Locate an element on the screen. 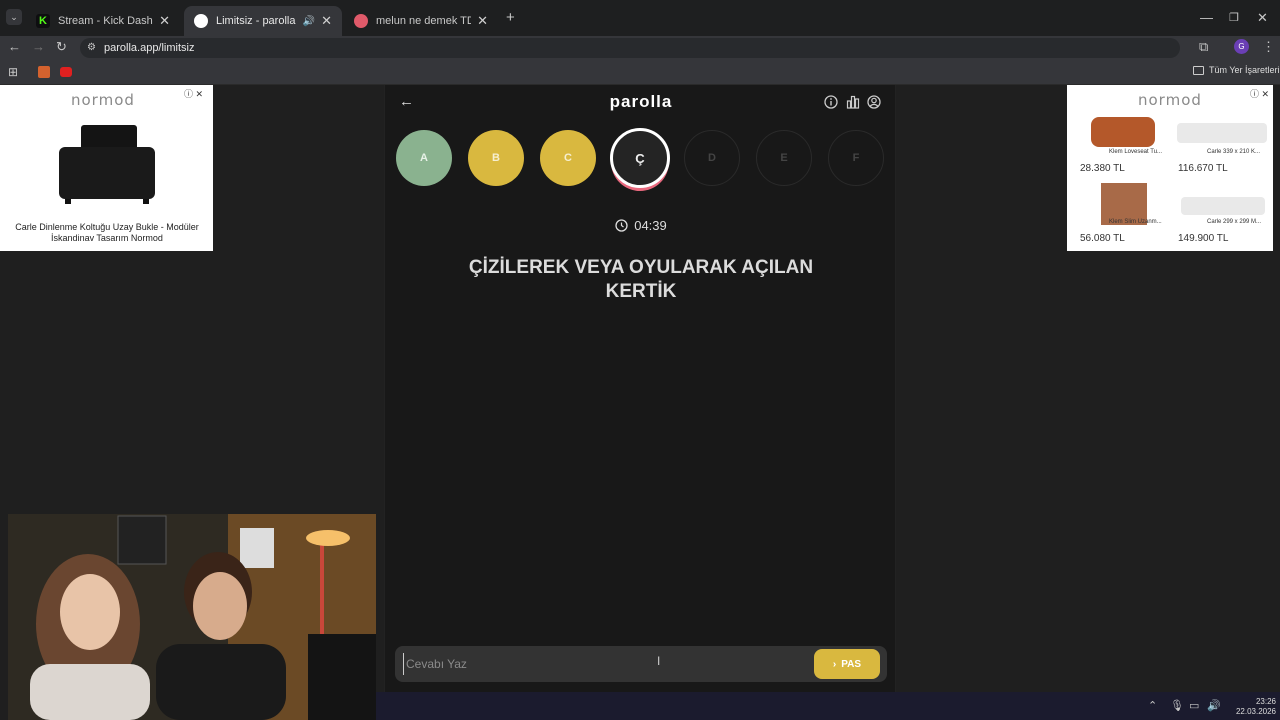  parolla-favicon is located at coordinates (201, 21).